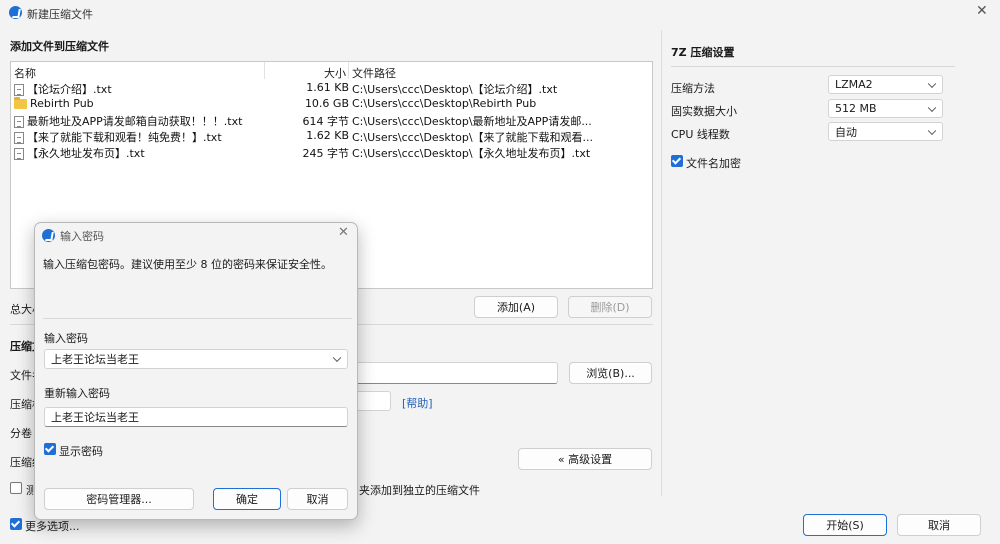 The height and width of the screenshot is (544, 1000). Describe the element at coordinates (20, 103) in the screenshot. I see `folder-icon` at that location.